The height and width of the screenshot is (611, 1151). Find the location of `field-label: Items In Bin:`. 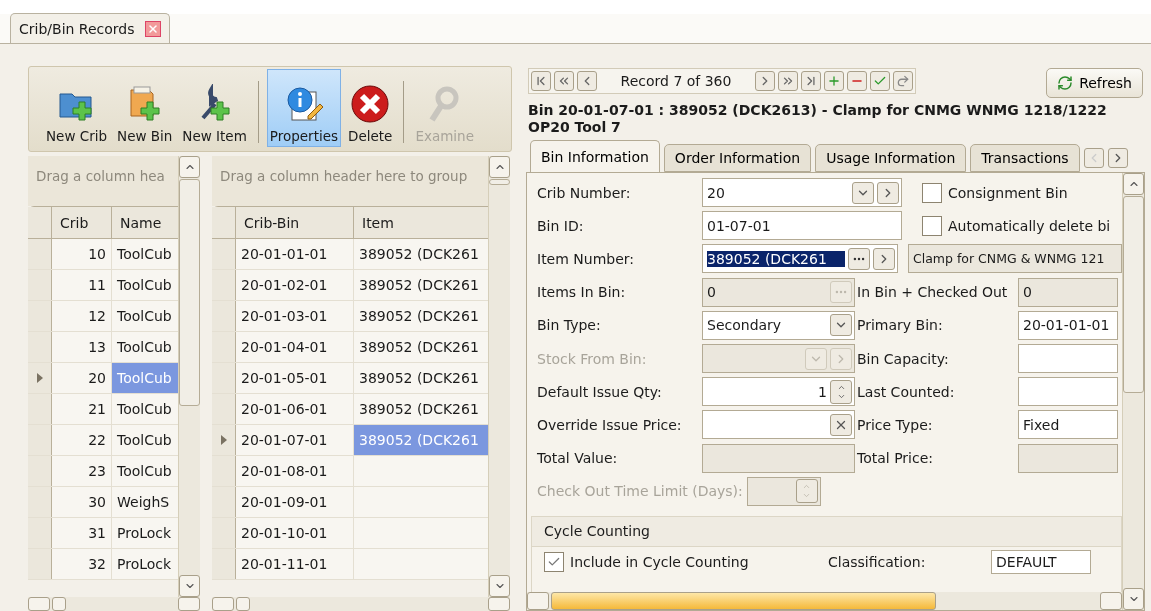

field-label: Items In Bin: is located at coordinates (582, 292).